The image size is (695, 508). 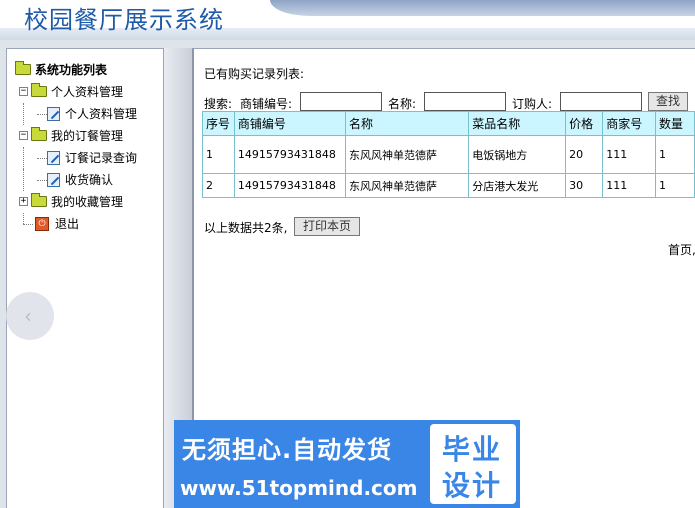 What do you see at coordinates (675, 123) in the screenshot?
I see `column-header: 数量` at bounding box center [675, 123].